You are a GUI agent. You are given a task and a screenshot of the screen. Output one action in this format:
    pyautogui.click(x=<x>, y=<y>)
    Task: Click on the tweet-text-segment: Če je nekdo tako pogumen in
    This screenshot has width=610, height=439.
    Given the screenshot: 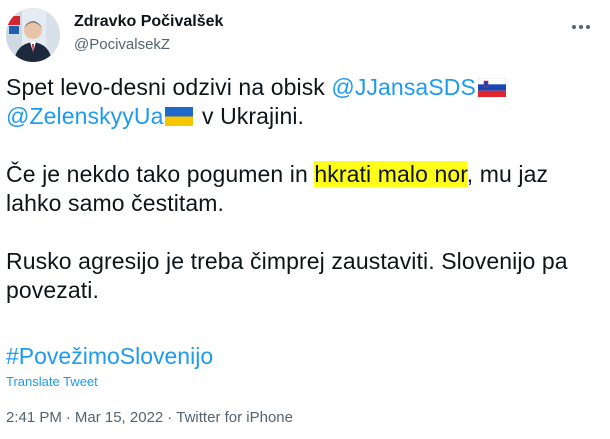 What is the action you would take?
    pyautogui.click(x=160, y=174)
    